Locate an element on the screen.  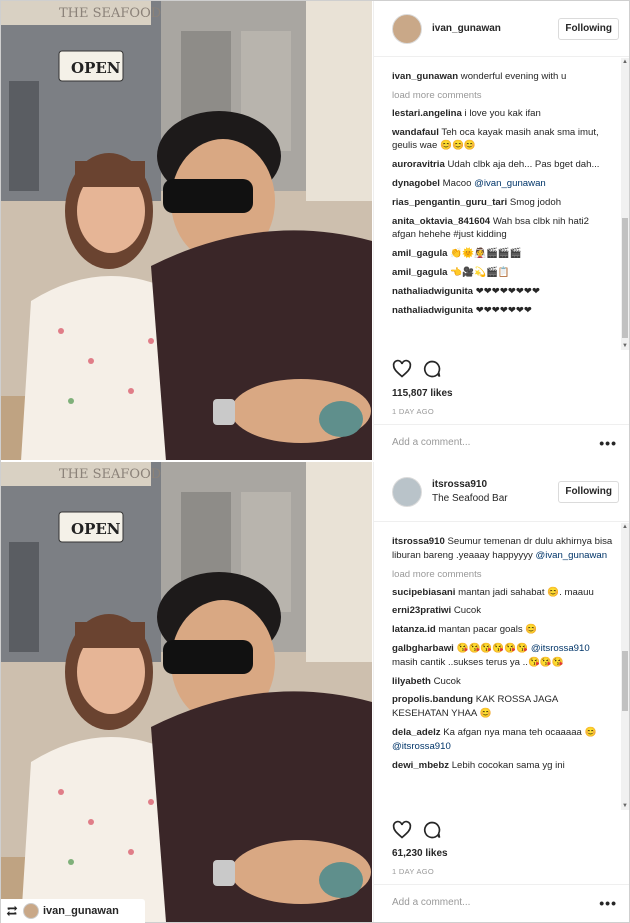
comment-username: ivan_gunawan is located at coordinates (425, 76).